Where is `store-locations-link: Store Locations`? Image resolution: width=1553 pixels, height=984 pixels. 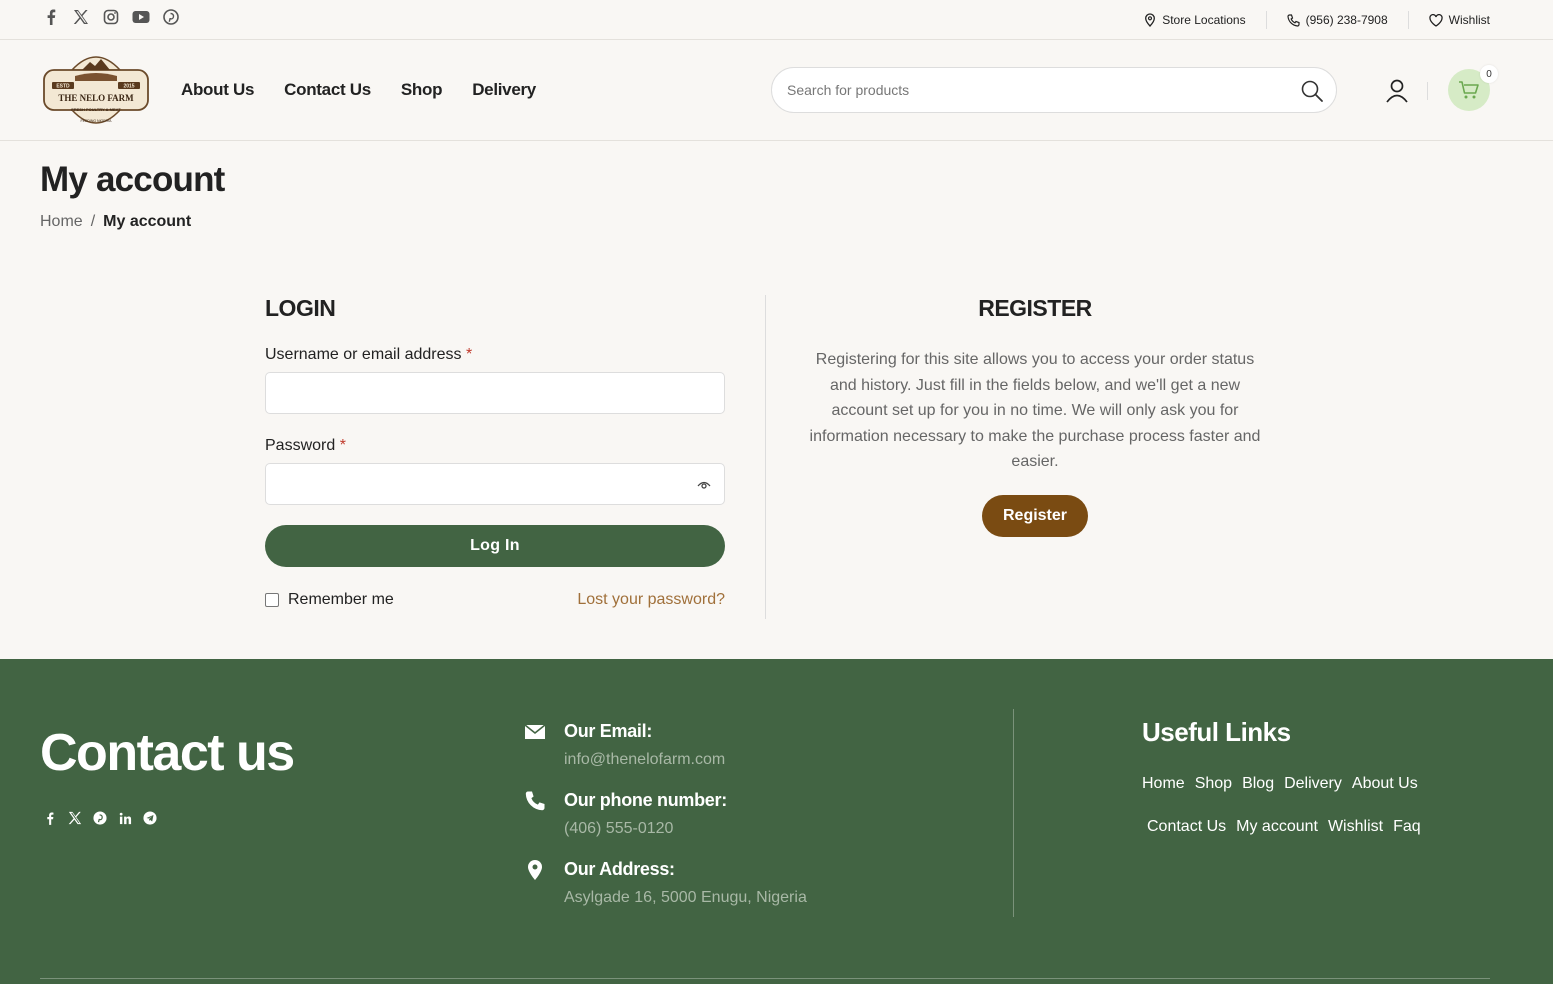
store-locations-link: Store Locations is located at coordinates (1194, 20).